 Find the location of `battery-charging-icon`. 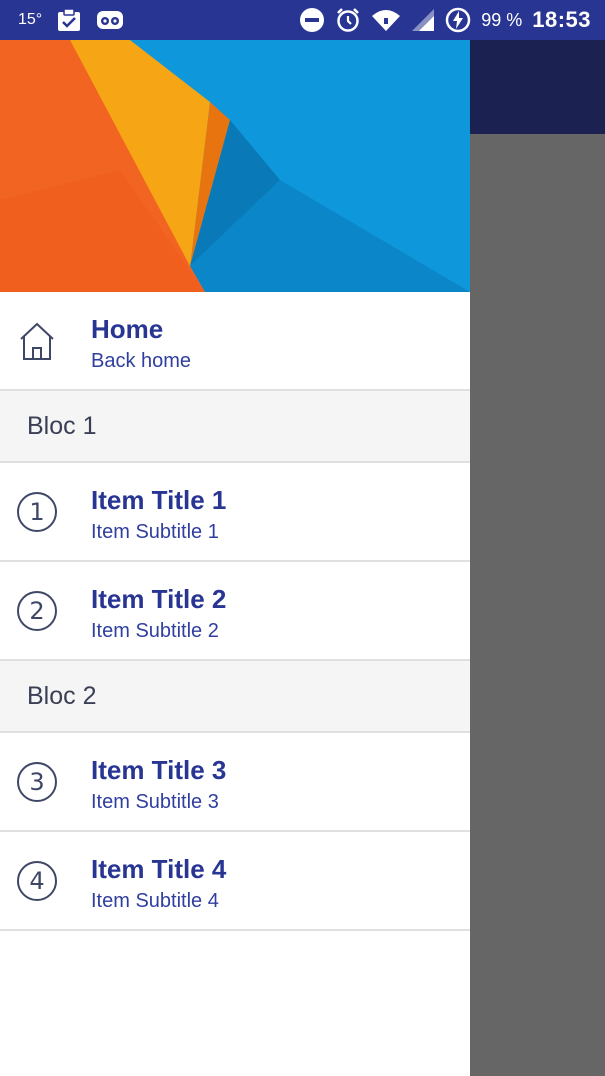

battery-charging-icon is located at coordinates (458, 20).